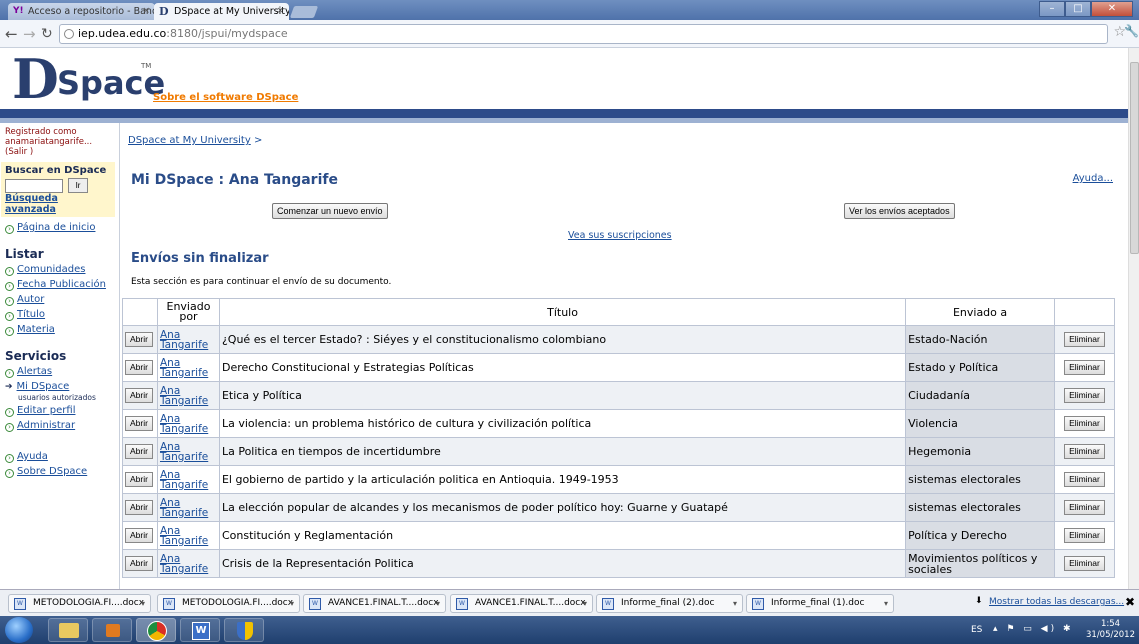 The height and width of the screenshot is (644, 1139). What do you see at coordinates (61, 284) in the screenshot?
I see `sidebar-item-date: Fecha Publicación` at bounding box center [61, 284].